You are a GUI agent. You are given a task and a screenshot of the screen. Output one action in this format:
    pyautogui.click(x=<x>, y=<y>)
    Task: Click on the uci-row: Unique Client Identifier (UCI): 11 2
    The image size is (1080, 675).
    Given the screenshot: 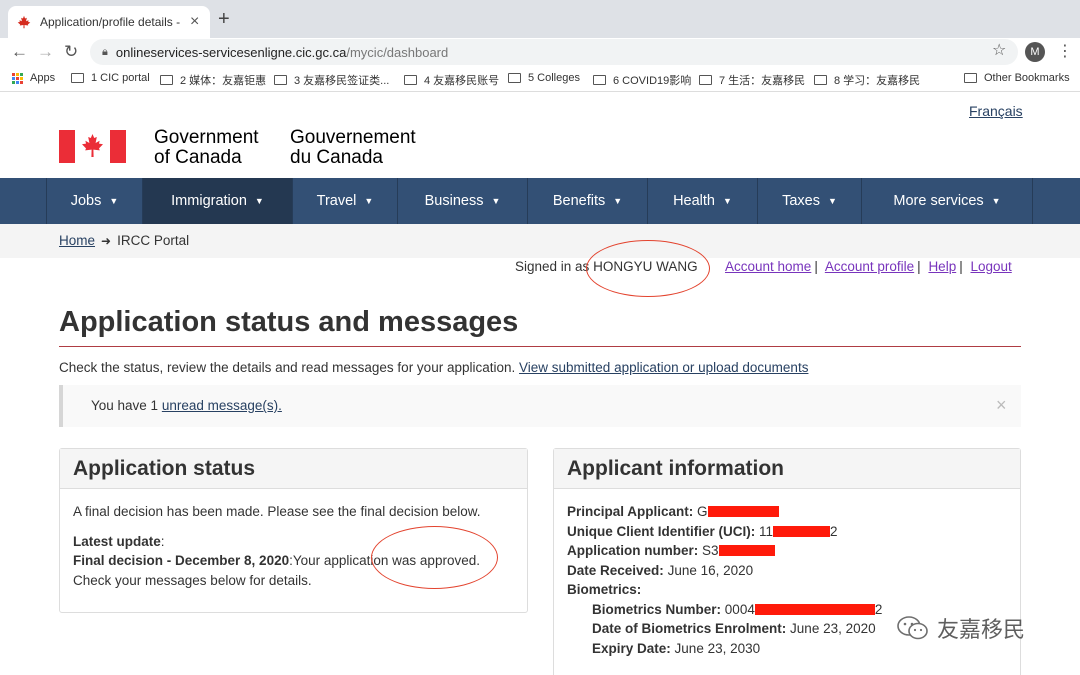 What is the action you would take?
    pyautogui.click(x=787, y=532)
    